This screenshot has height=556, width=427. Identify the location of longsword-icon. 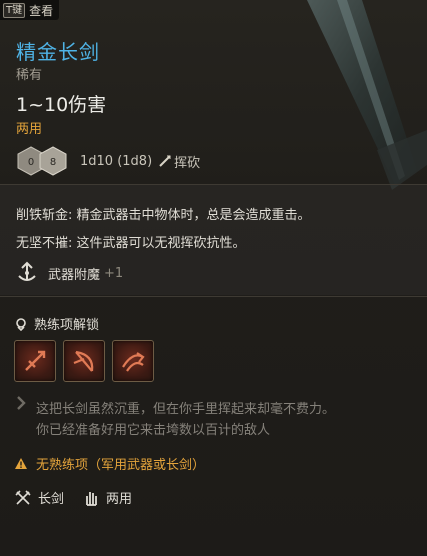
(23, 497).